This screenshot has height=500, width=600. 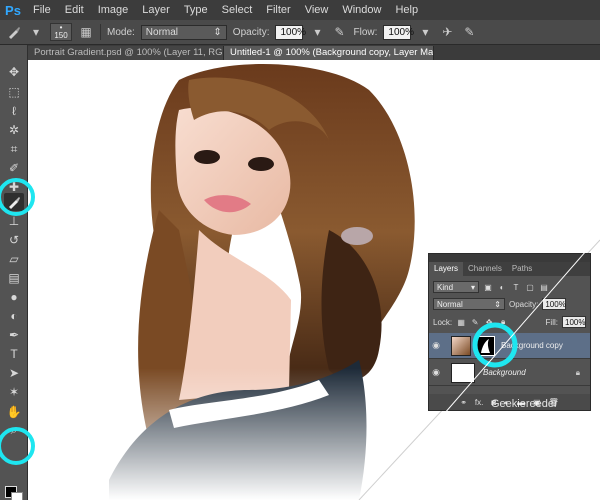 What do you see at coordinates (495, 345) in the screenshot?
I see `mask-highlight-circle` at bounding box center [495, 345].